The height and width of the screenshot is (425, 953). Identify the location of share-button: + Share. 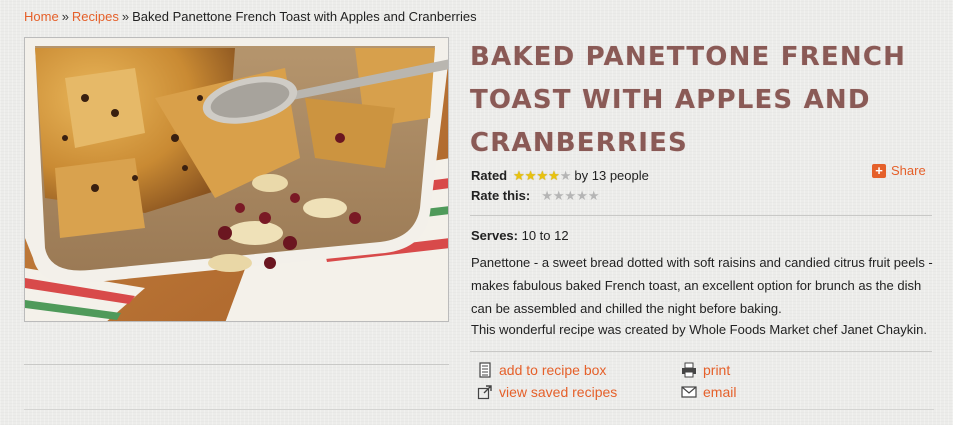
(899, 170).